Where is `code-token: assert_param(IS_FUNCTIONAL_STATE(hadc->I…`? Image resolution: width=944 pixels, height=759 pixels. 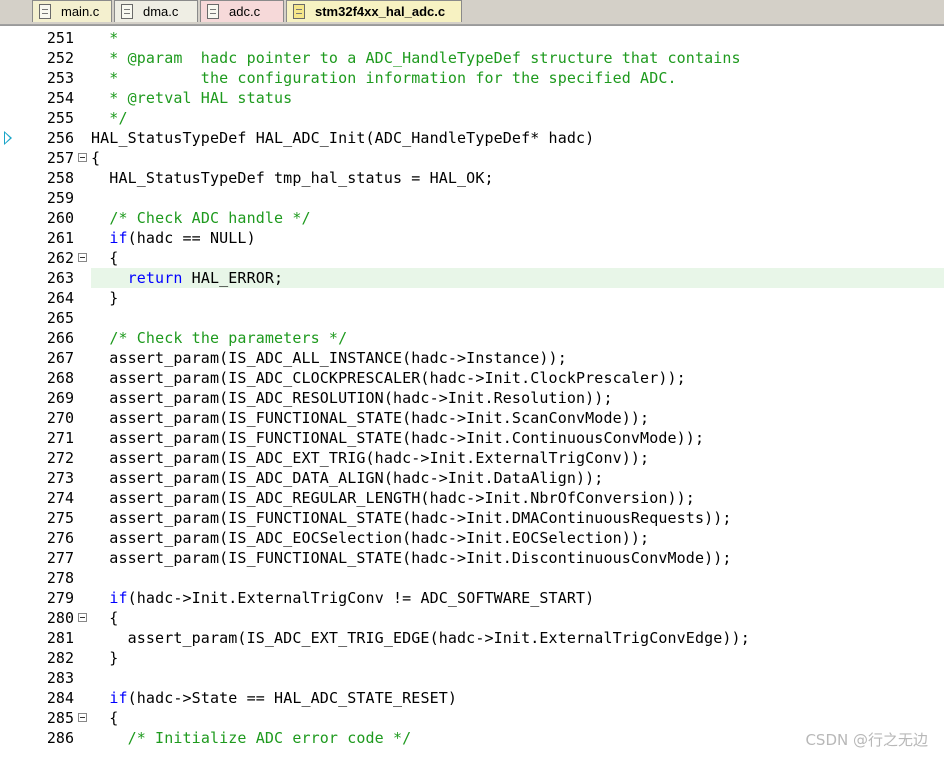 code-token: assert_param(IS_FUNCTIONAL_STATE(hadc->I… is located at coordinates (370, 418).